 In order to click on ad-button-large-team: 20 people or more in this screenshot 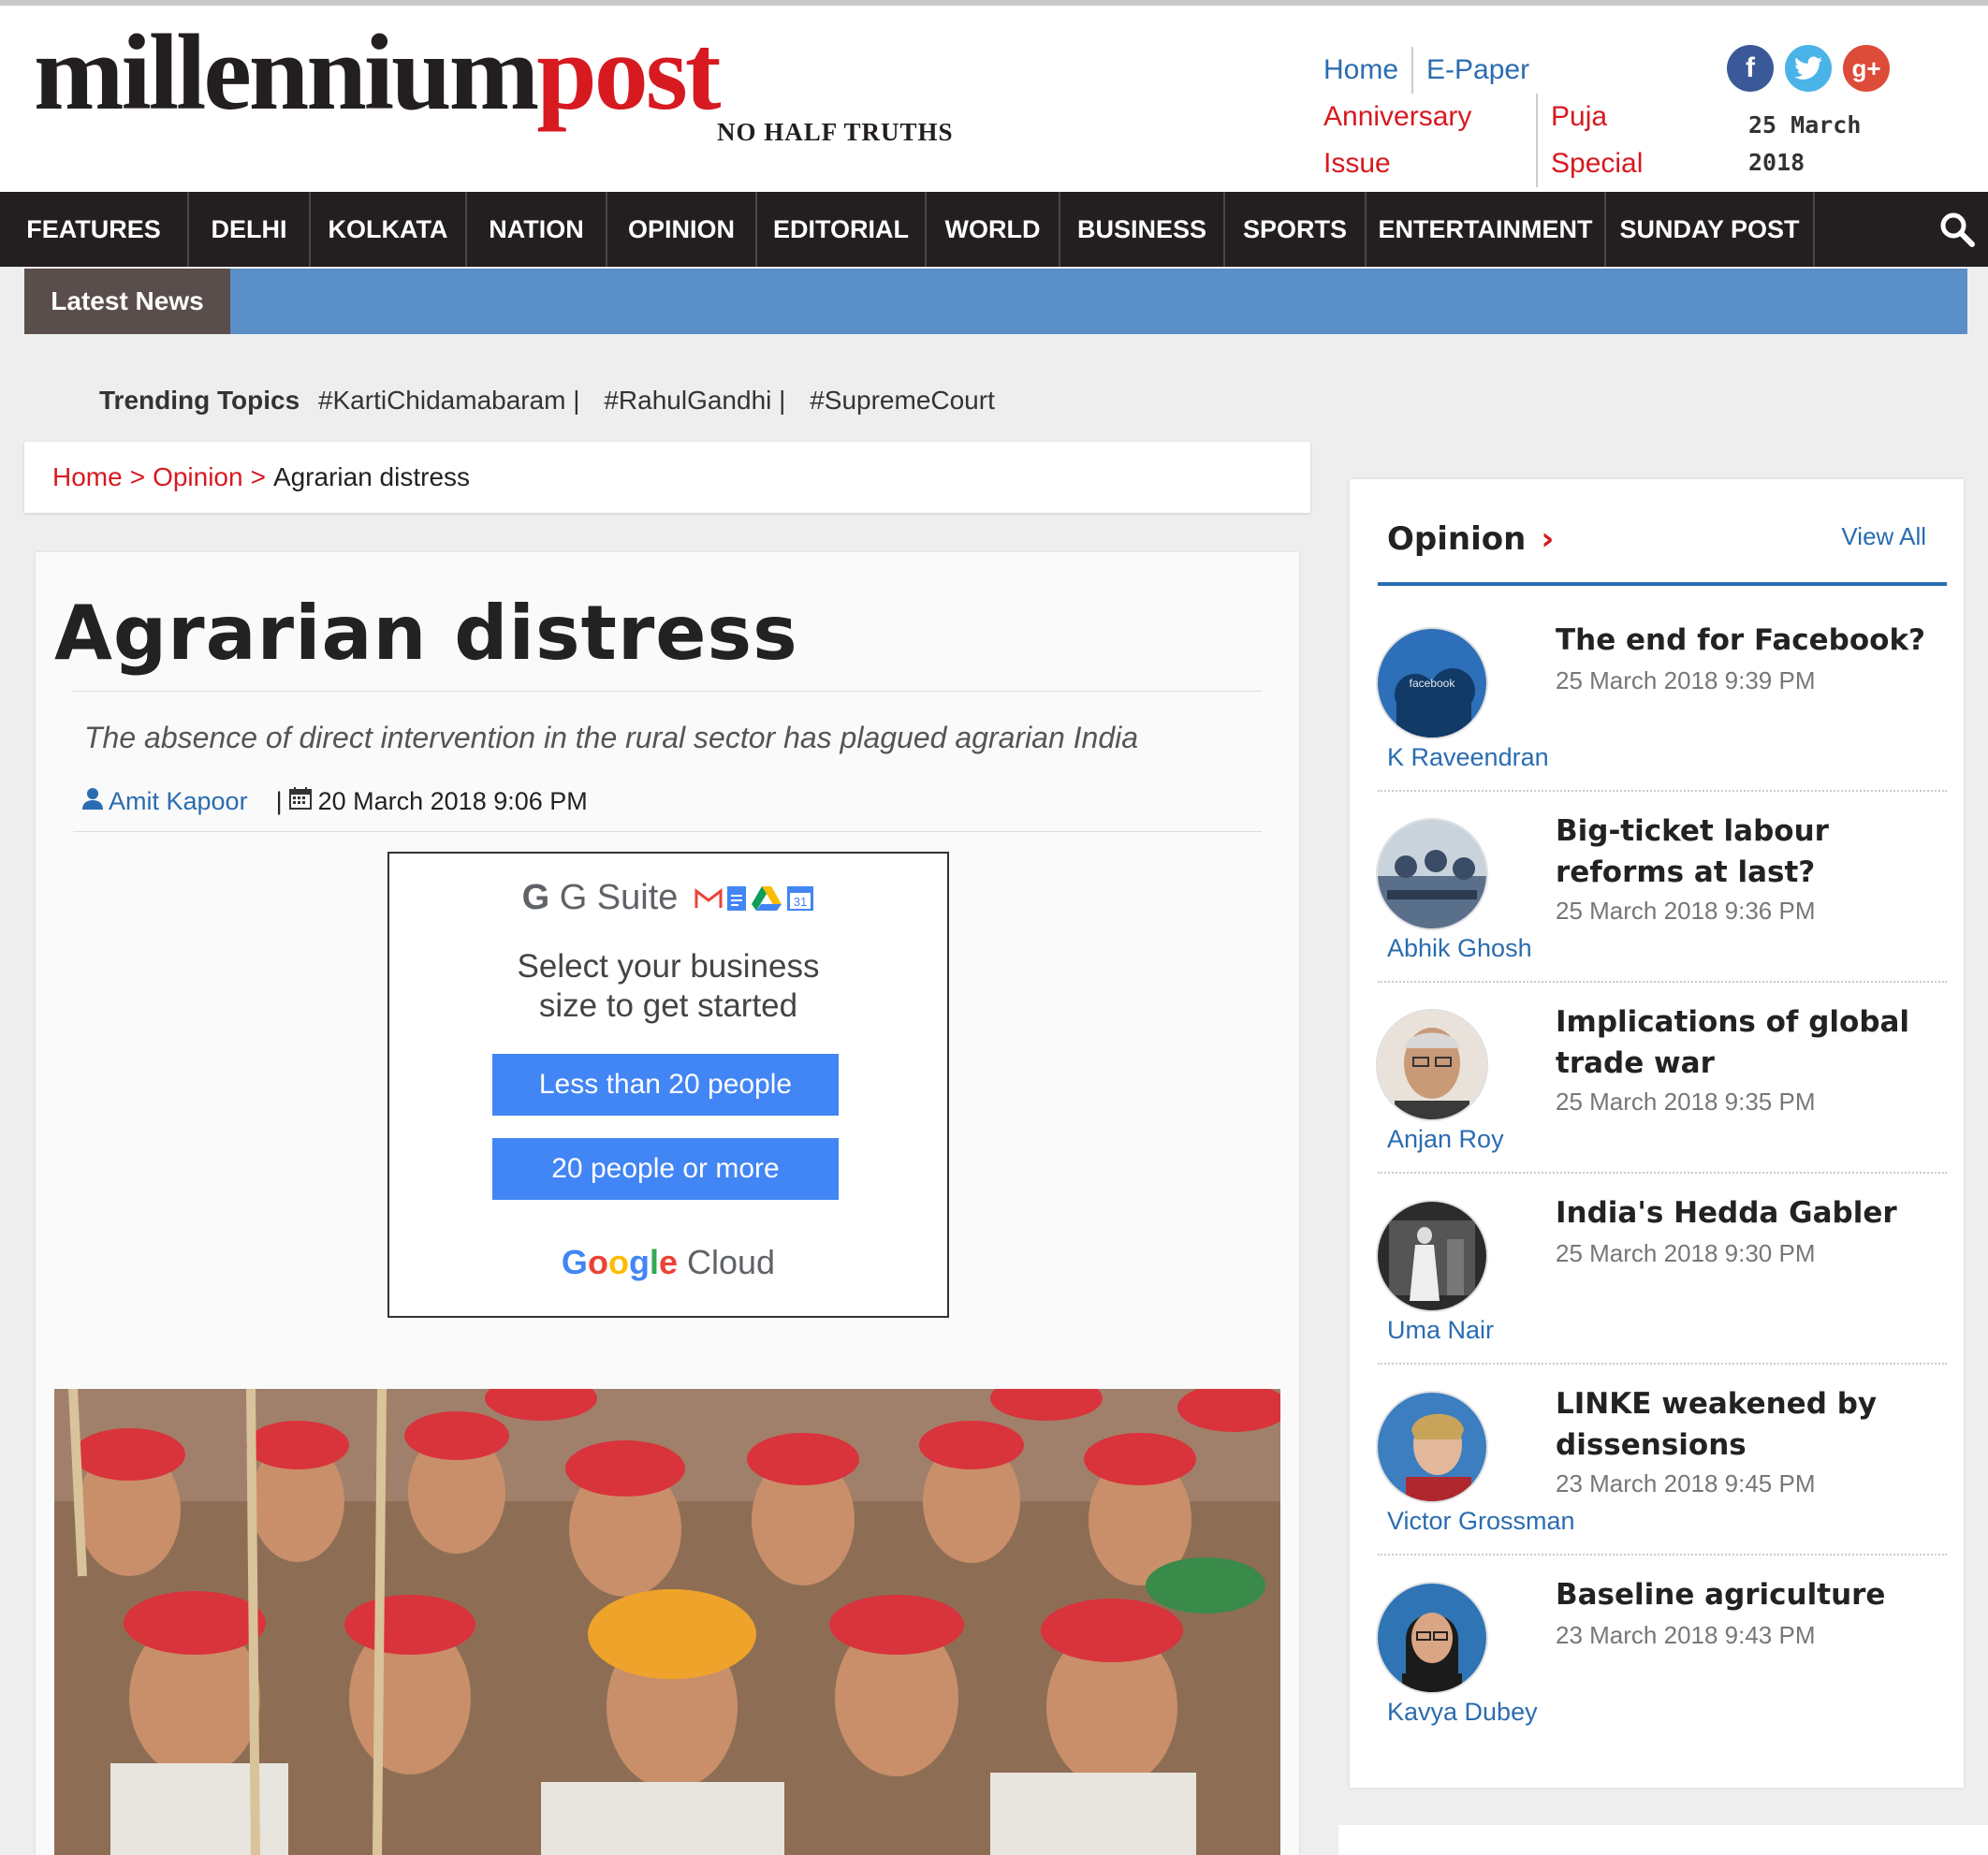, I will do `click(665, 1169)`.